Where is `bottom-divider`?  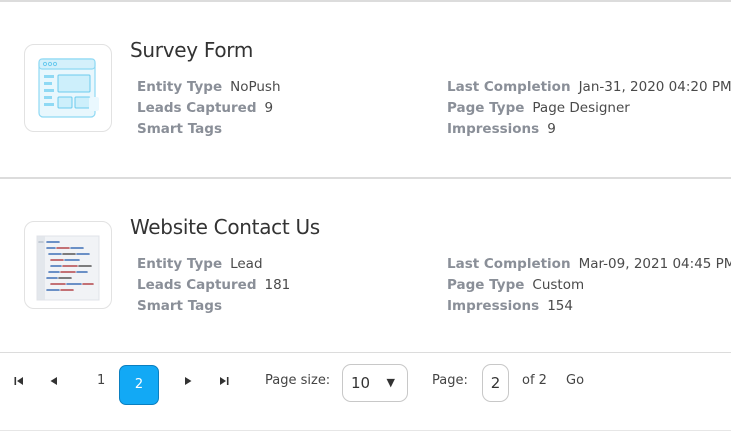 bottom-divider is located at coordinates (365, 430).